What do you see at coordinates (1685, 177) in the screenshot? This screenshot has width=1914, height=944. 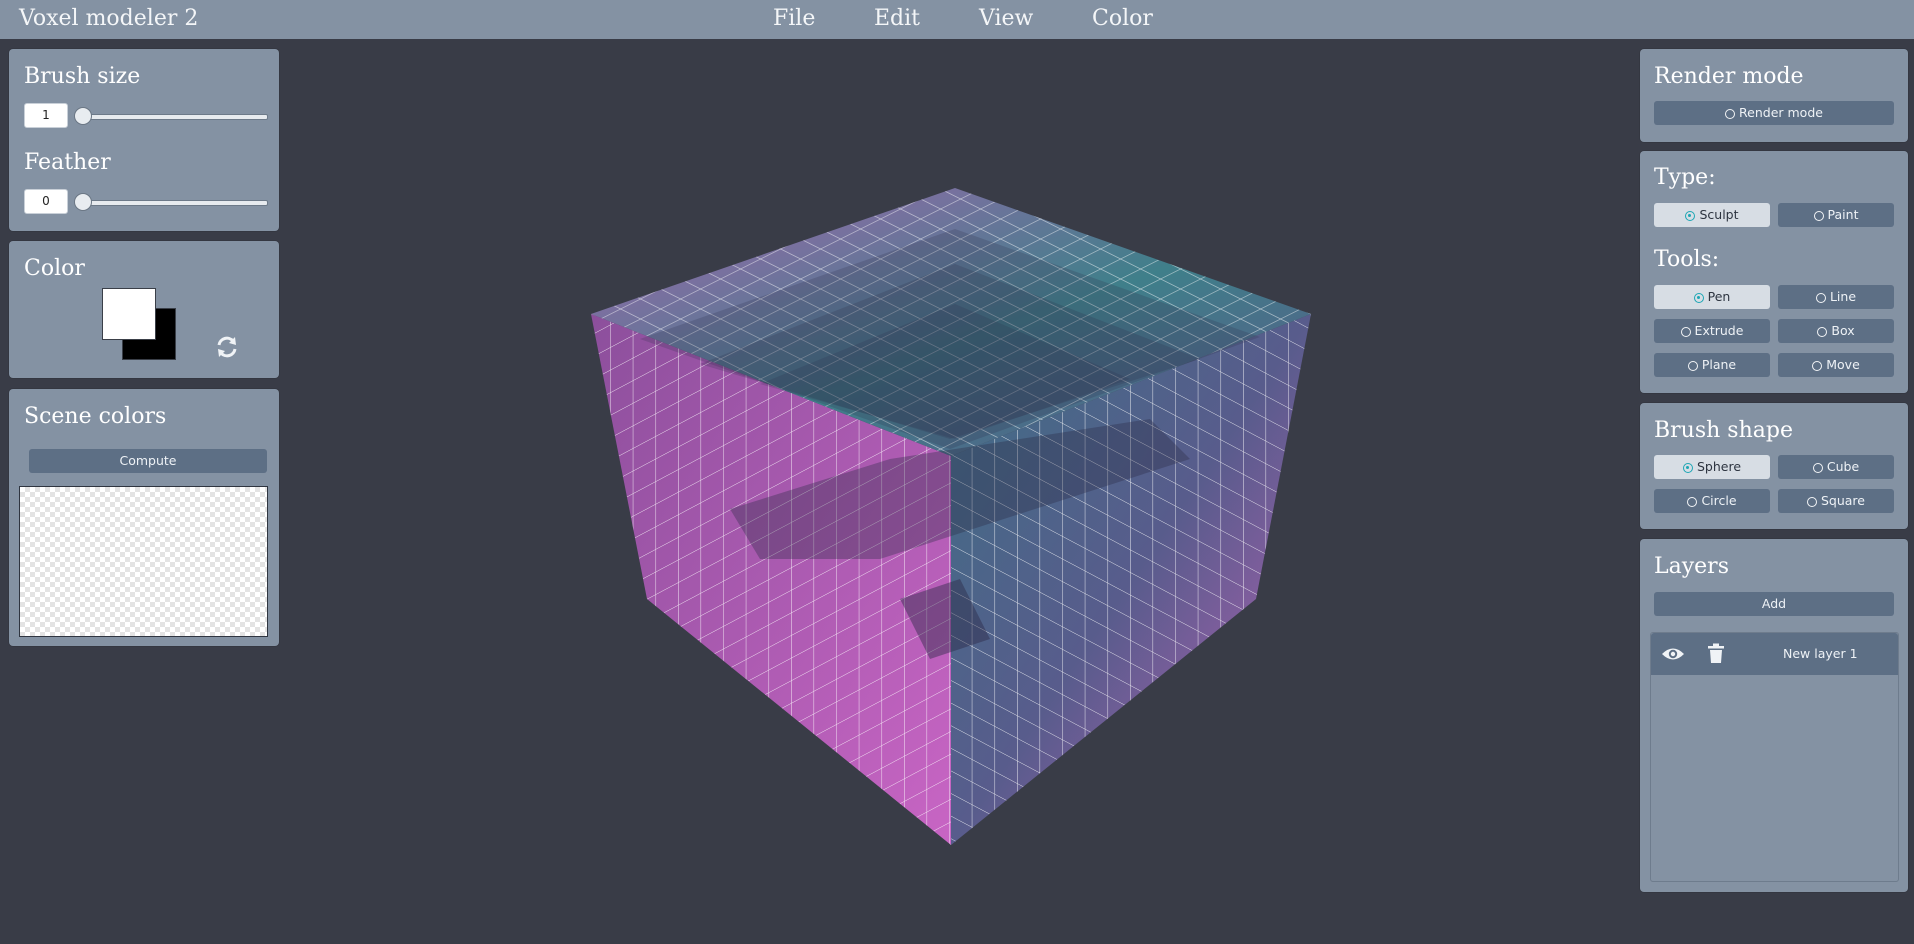 I see `type-title: Type:` at bounding box center [1685, 177].